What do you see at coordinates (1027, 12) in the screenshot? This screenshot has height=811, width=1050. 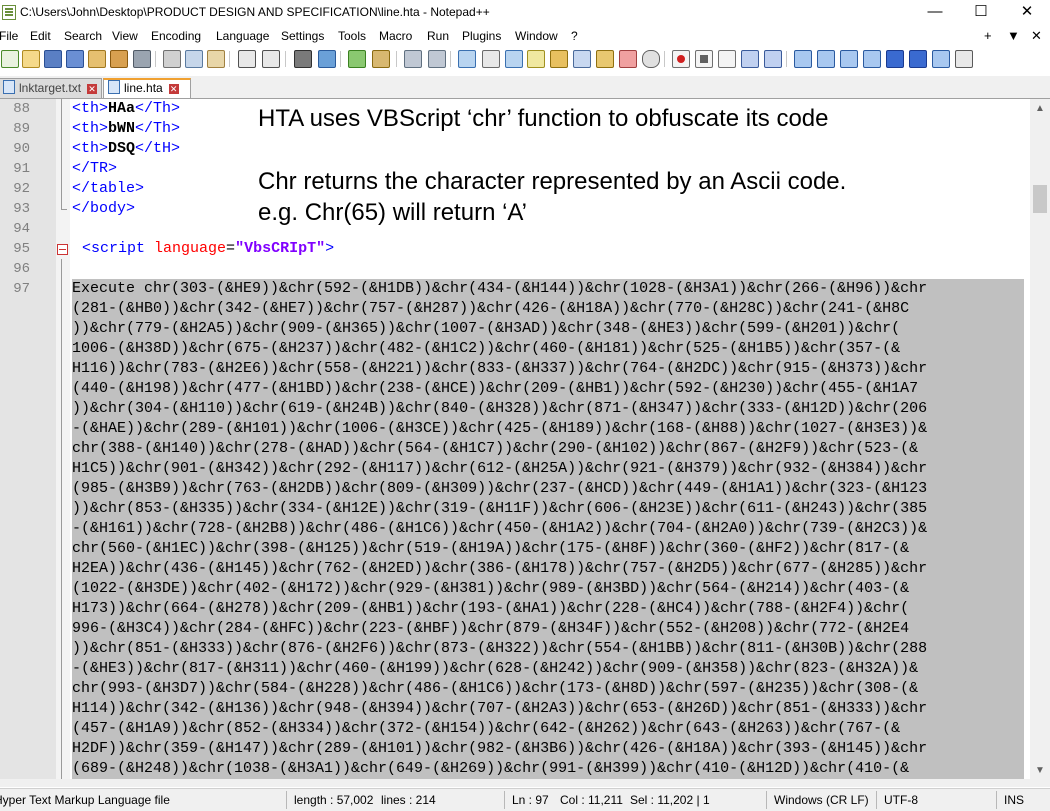 I see `close-button: ✕` at bounding box center [1027, 12].